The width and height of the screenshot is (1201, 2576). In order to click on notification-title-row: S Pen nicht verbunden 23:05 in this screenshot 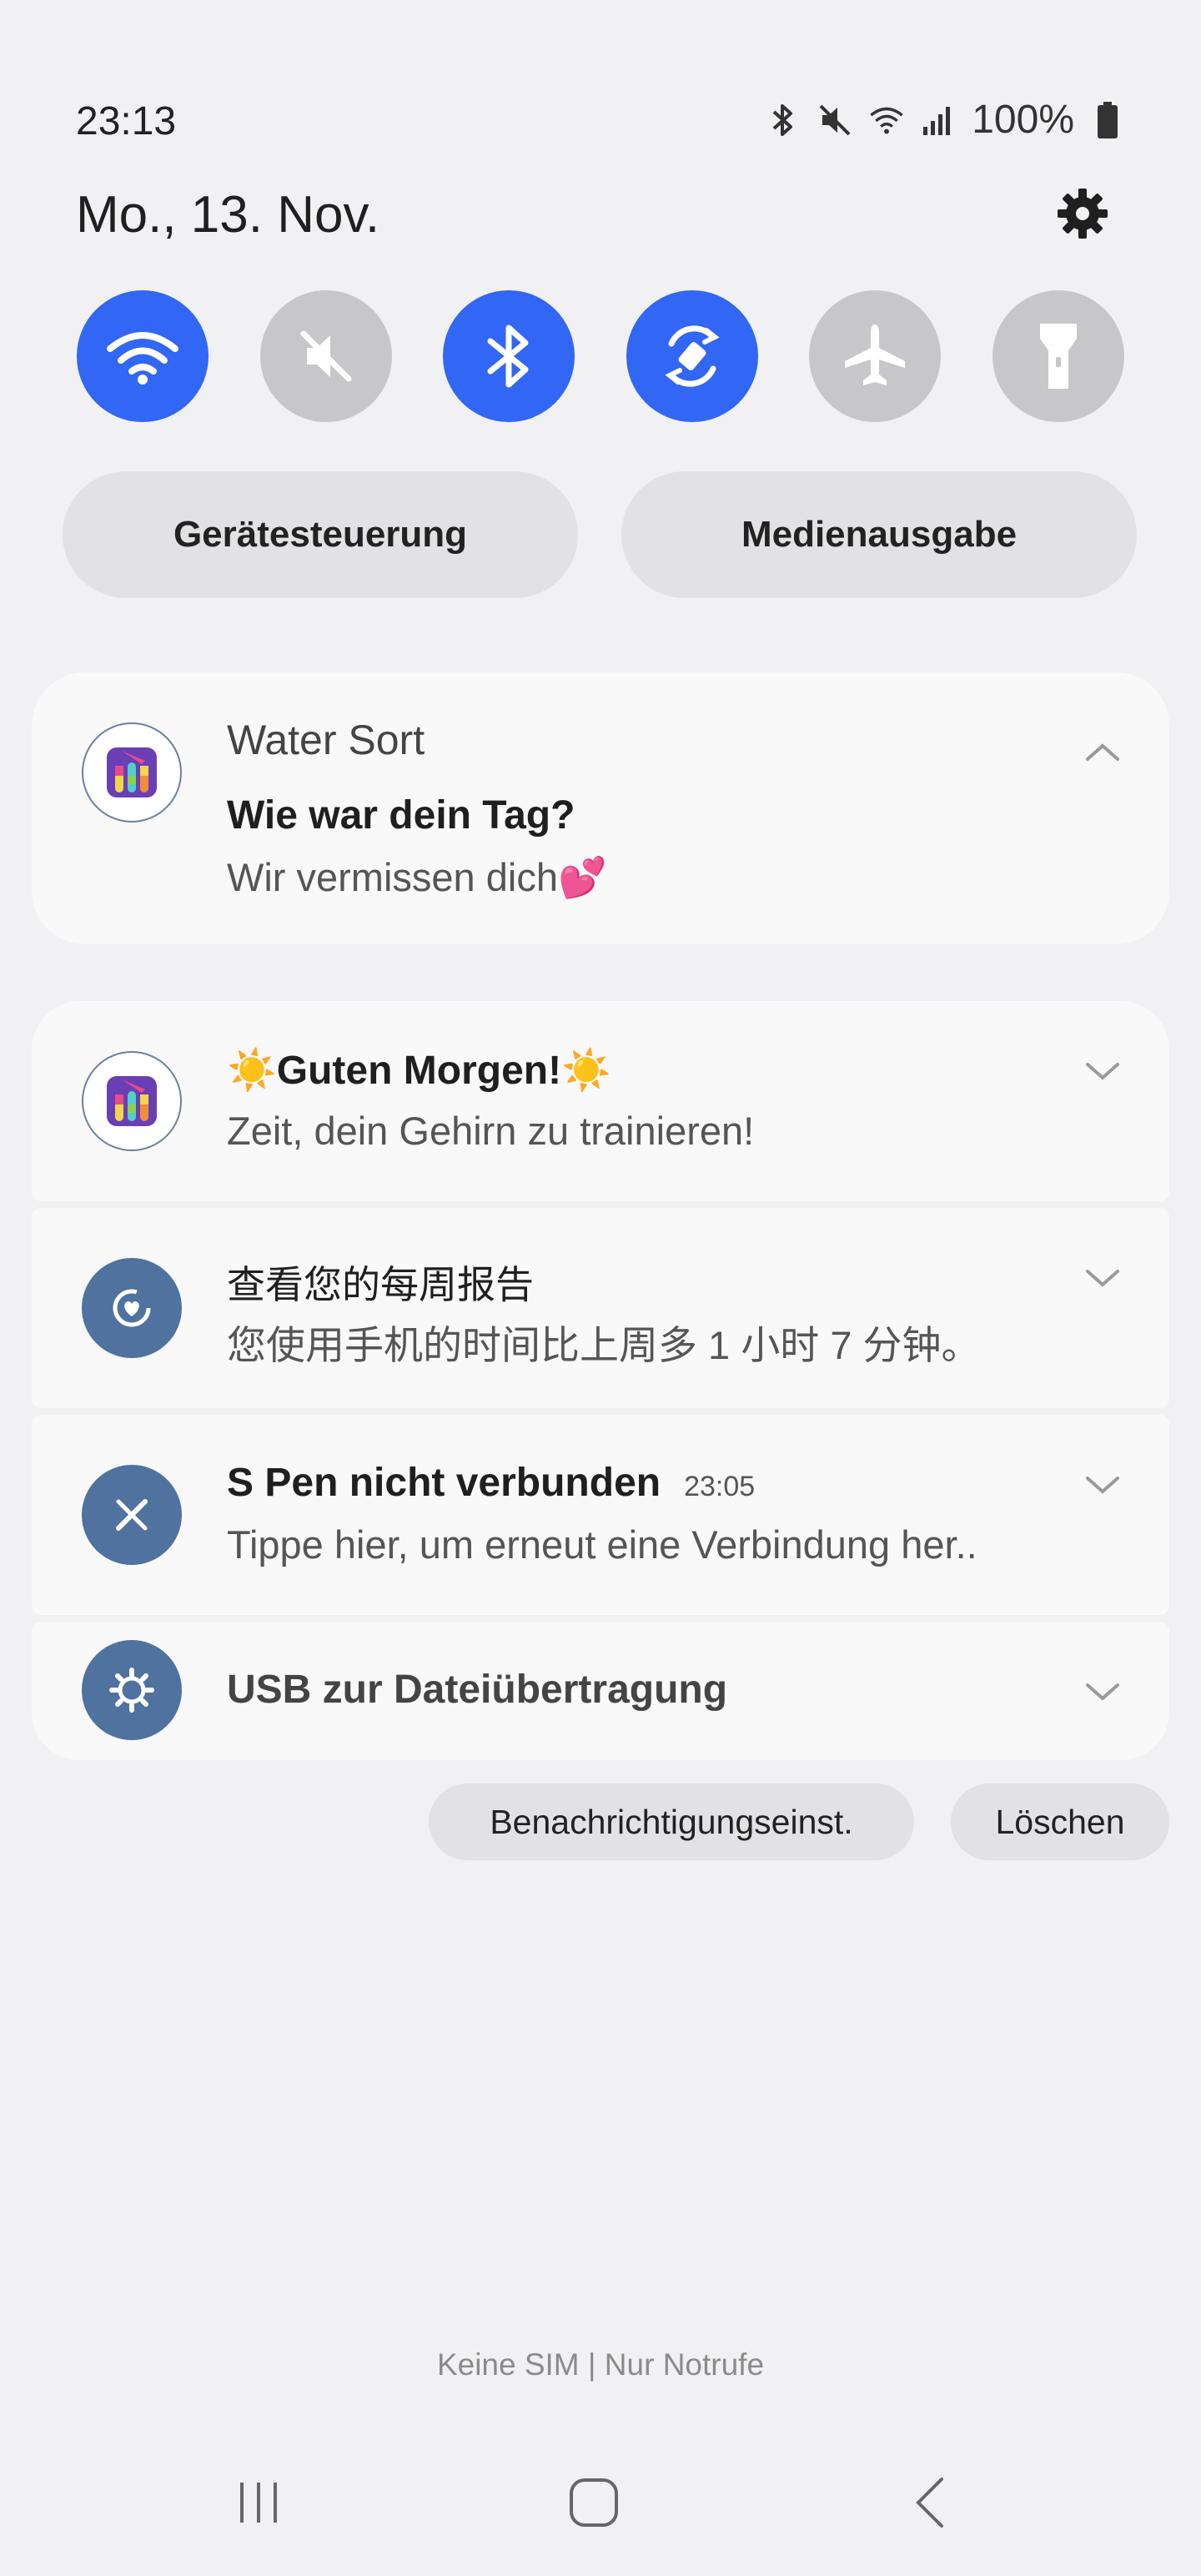, I will do `click(491, 1483)`.